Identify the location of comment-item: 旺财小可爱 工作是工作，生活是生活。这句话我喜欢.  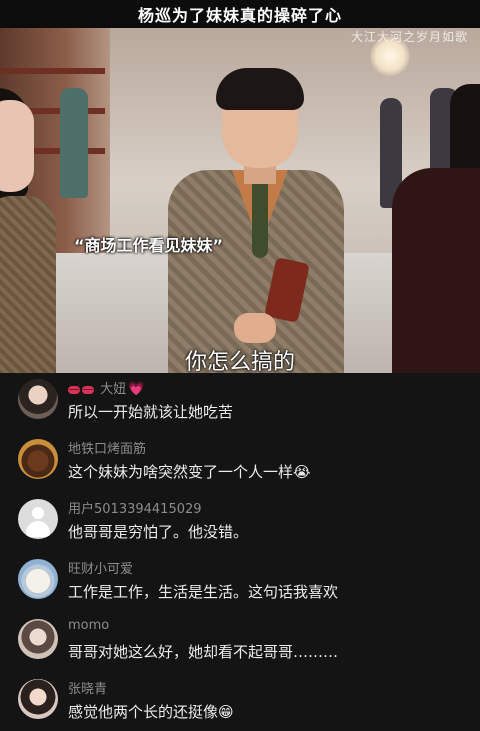
(240, 582).